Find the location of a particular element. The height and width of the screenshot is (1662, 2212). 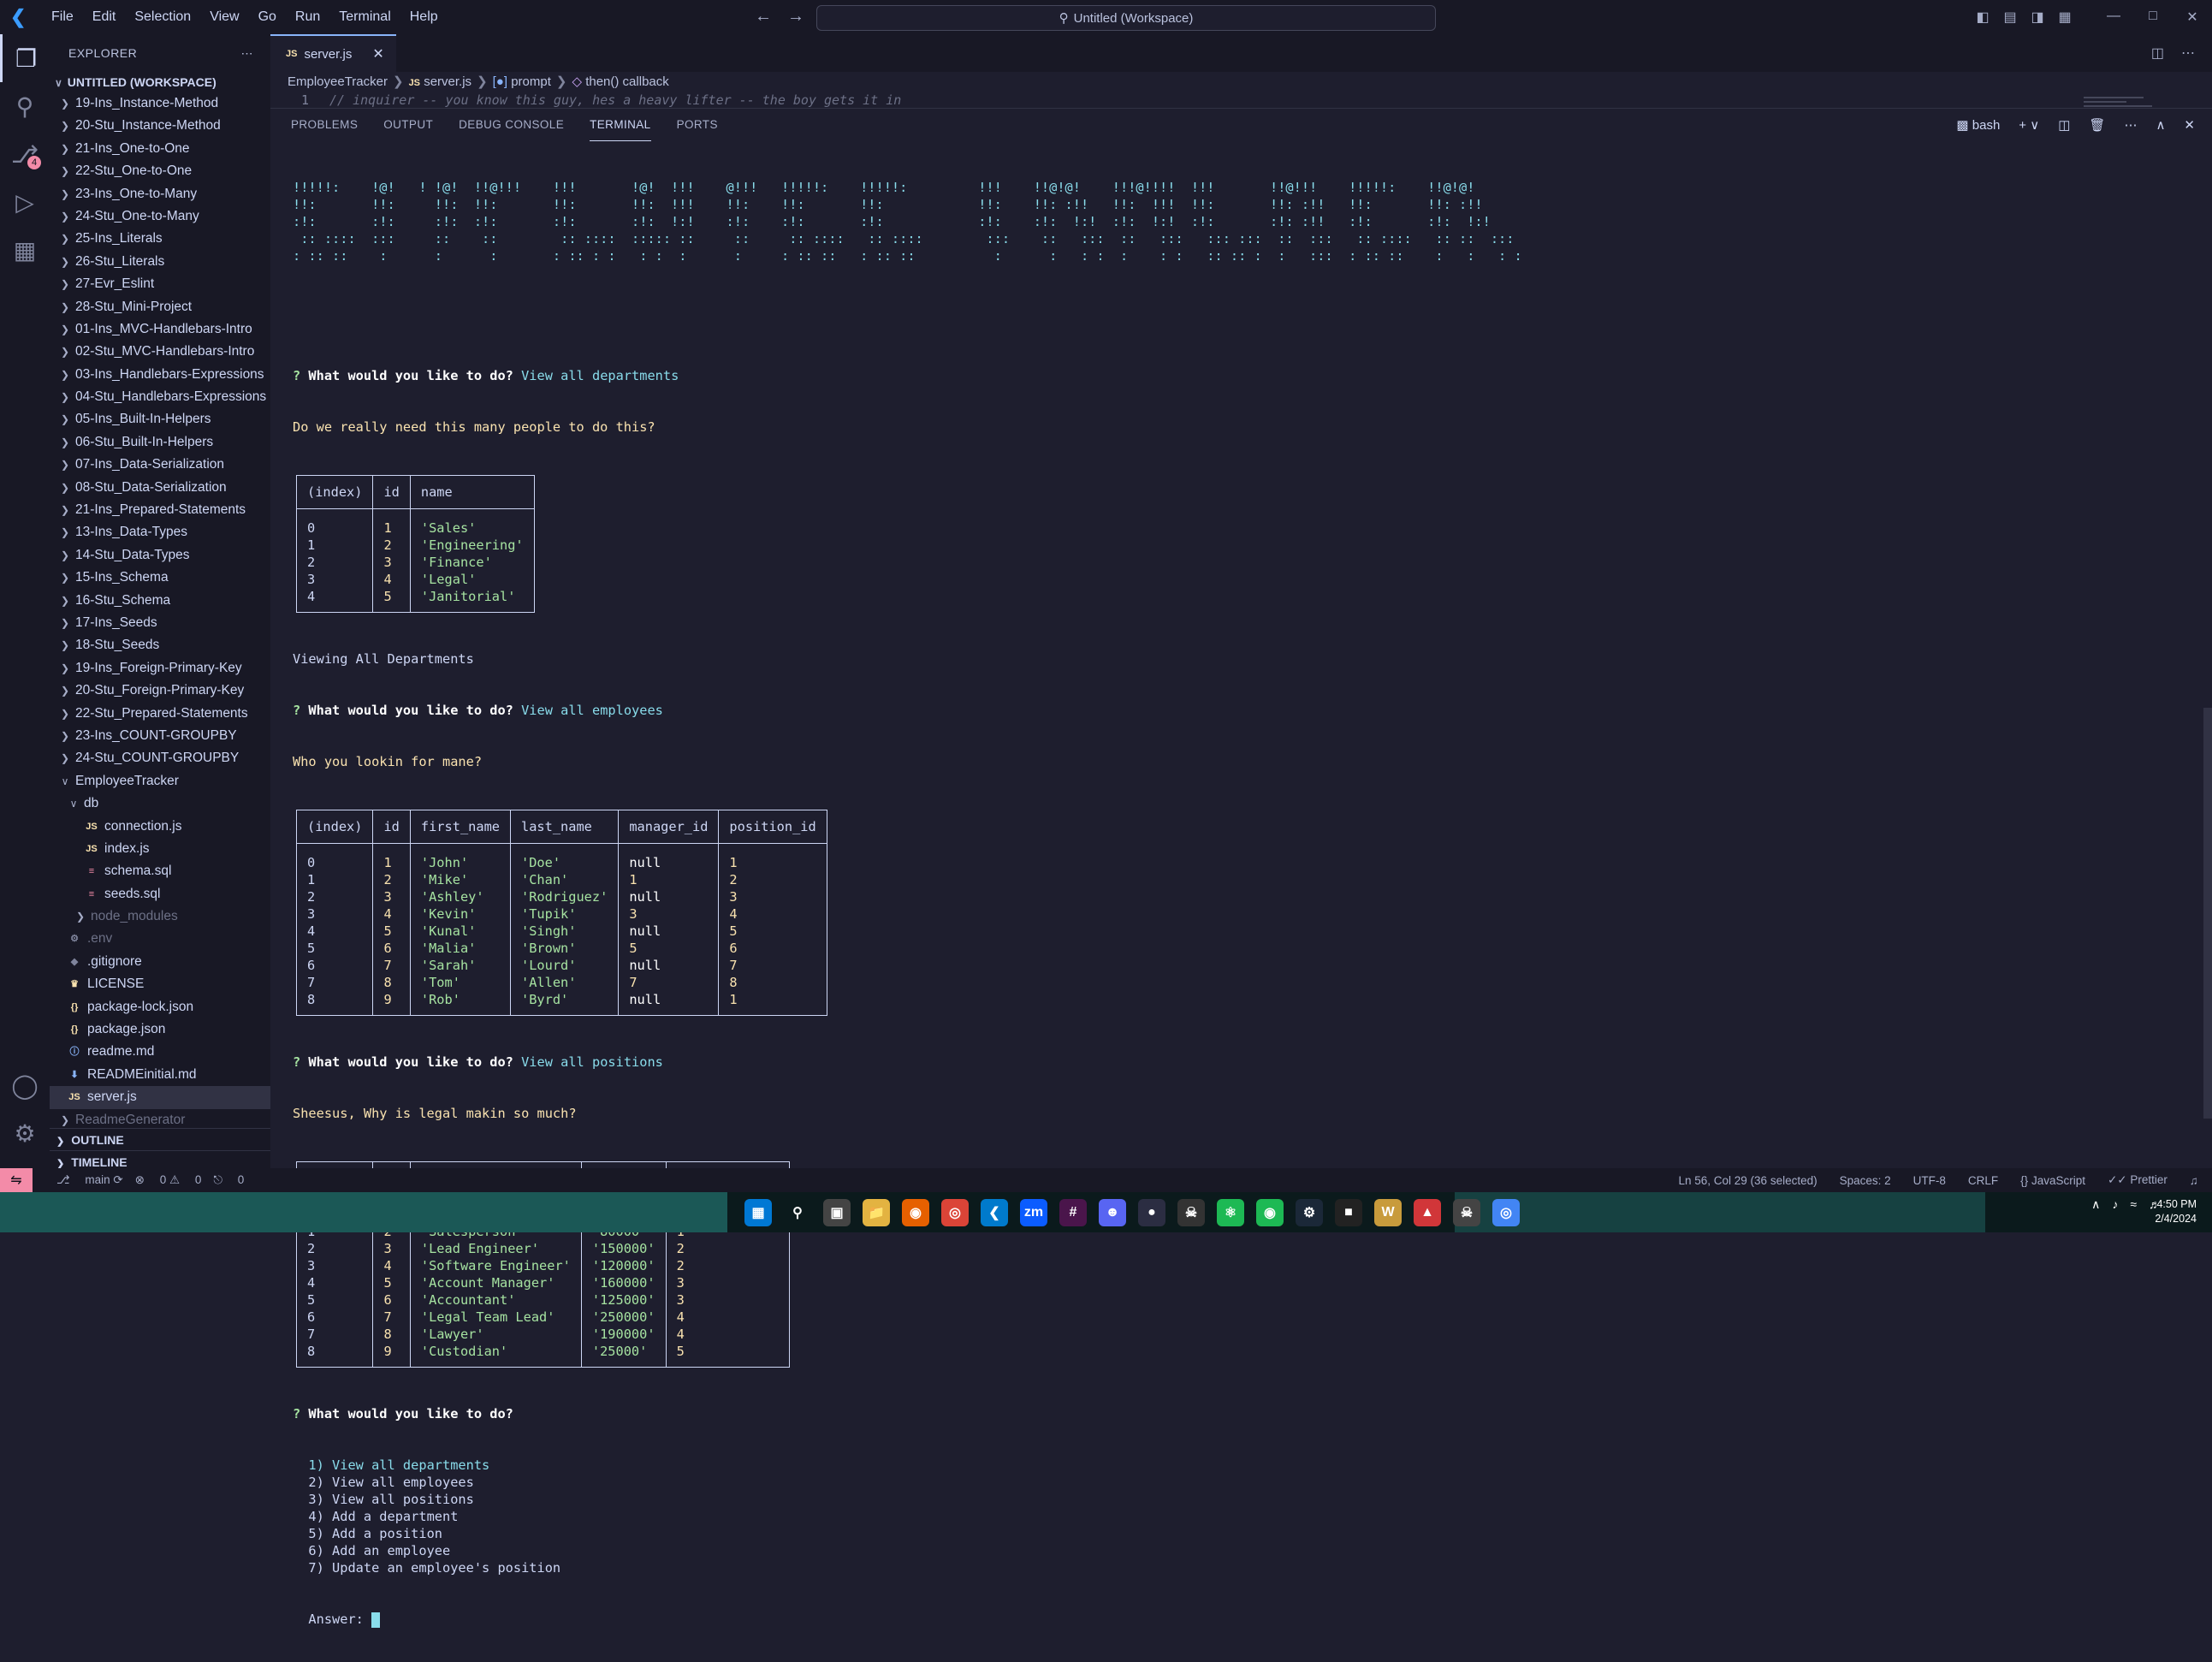

microphone-icon: ♪ is located at coordinates (2115, 1204).